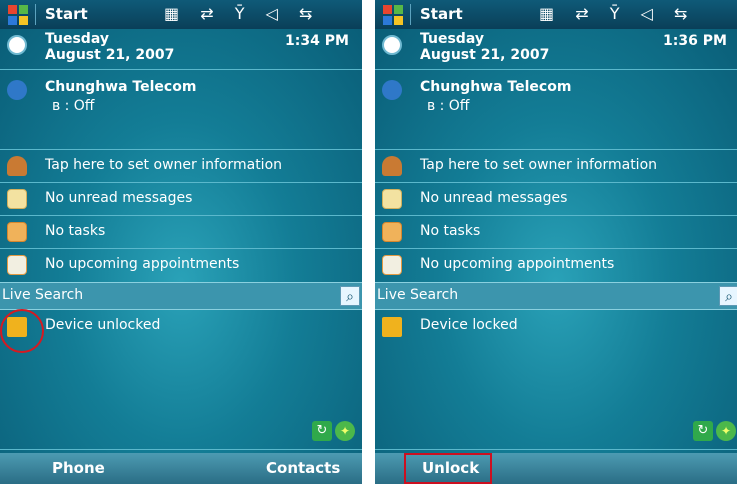 The width and height of the screenshot is (737, 484). Describe the element at coordinates (469, 325) in the screenshot. I see `device-status-text: Device locked` at that location.